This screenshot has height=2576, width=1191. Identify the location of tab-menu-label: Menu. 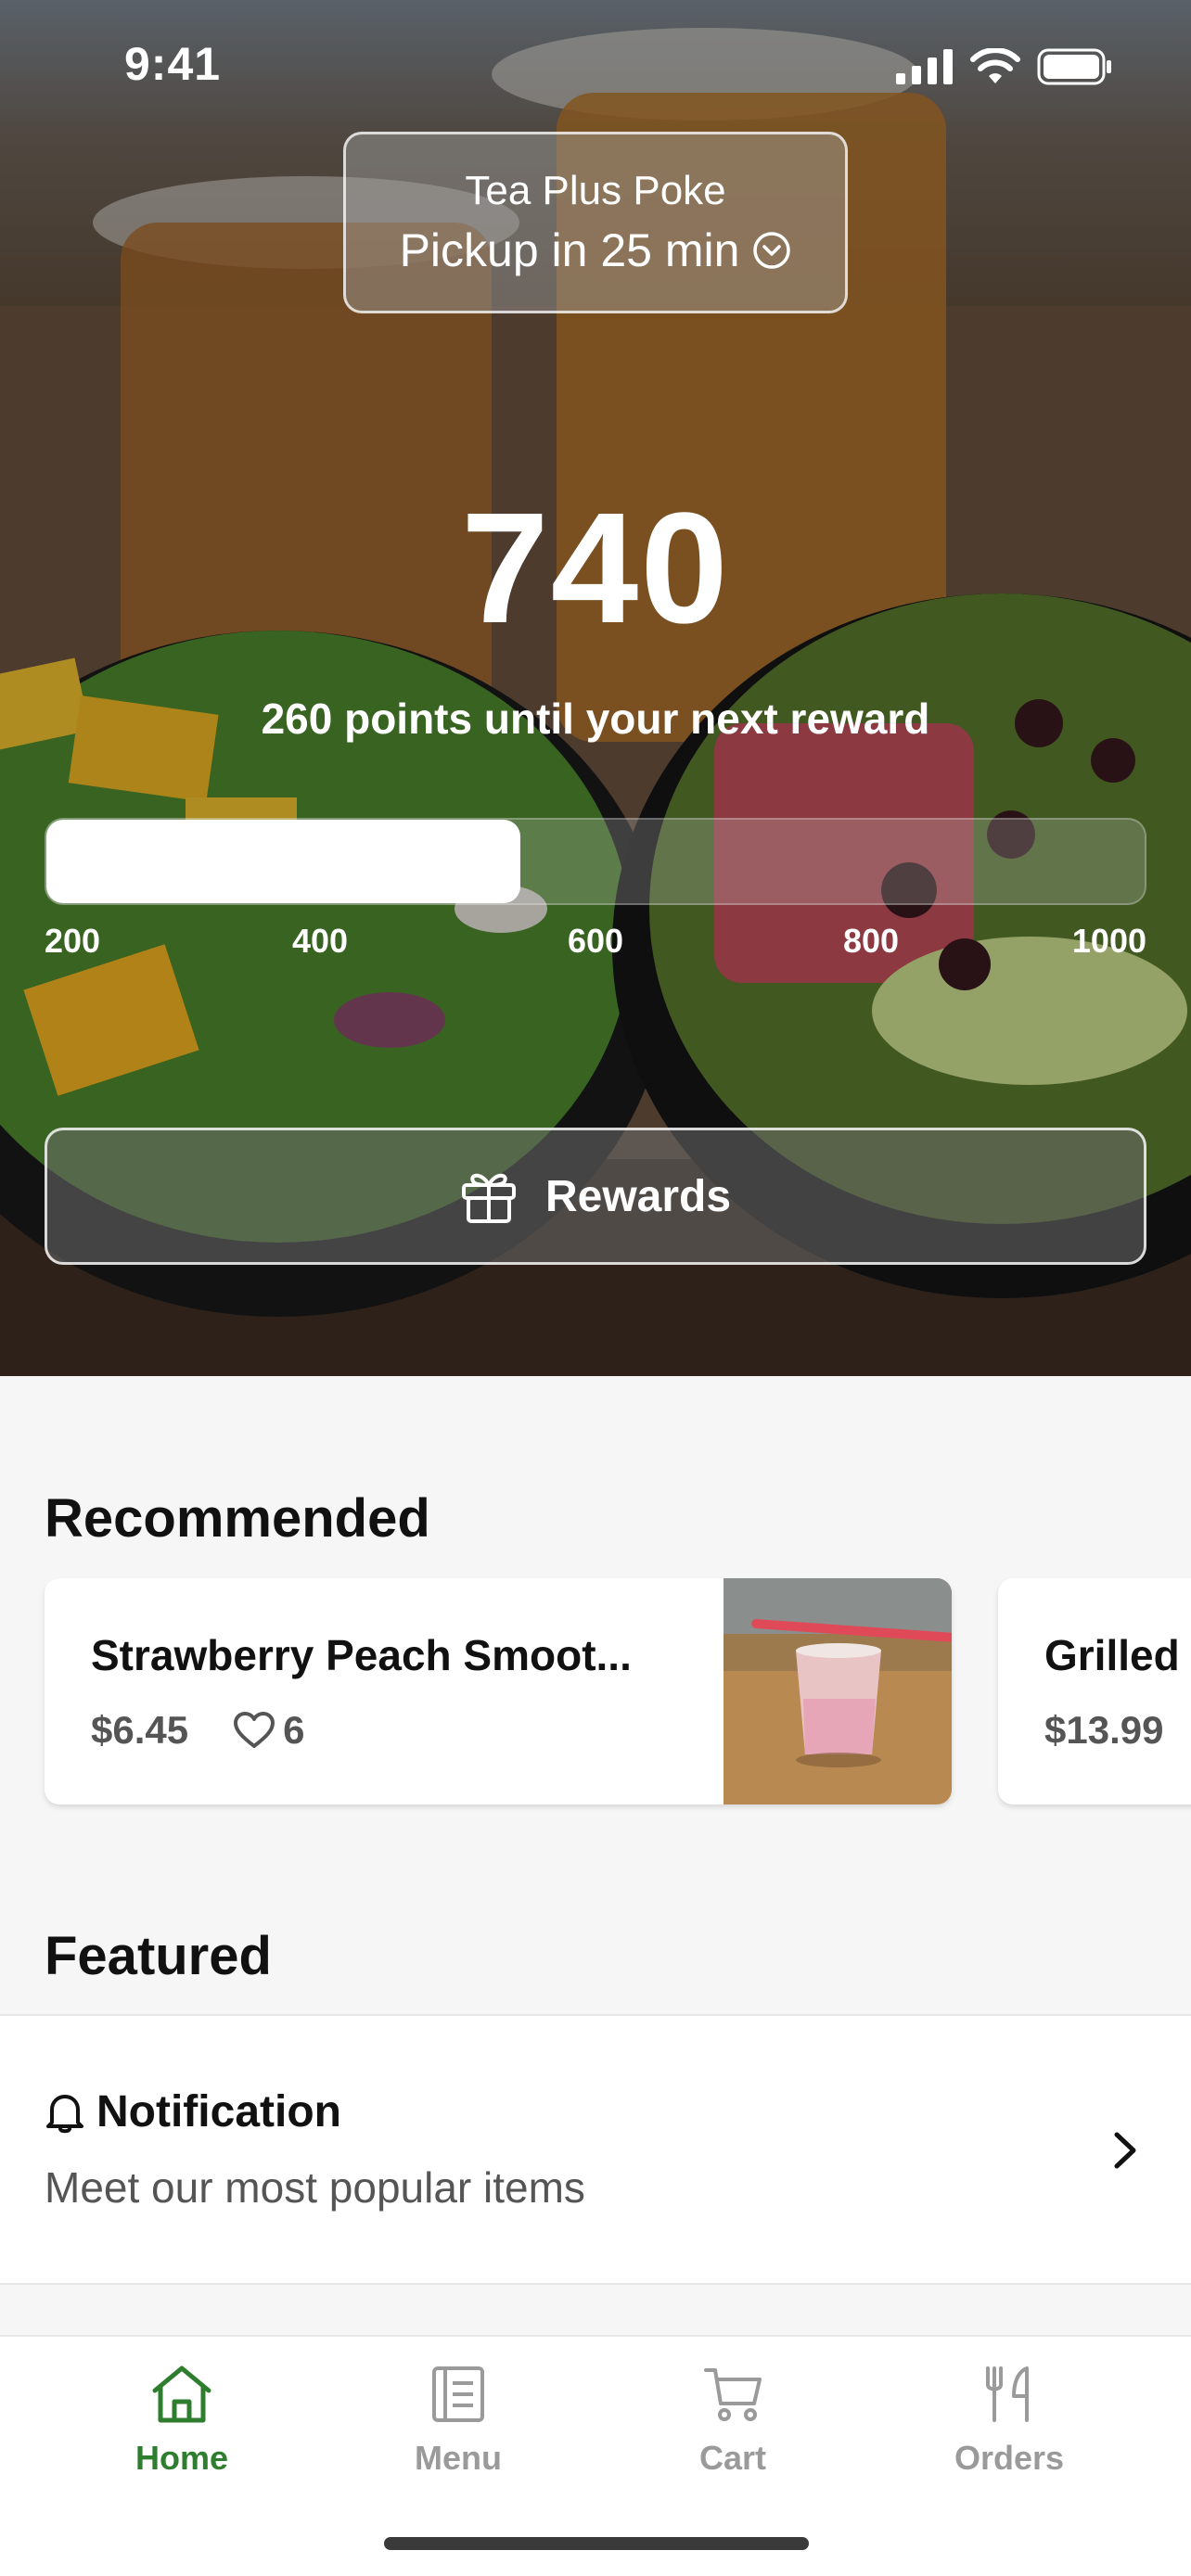
(458, 2458).